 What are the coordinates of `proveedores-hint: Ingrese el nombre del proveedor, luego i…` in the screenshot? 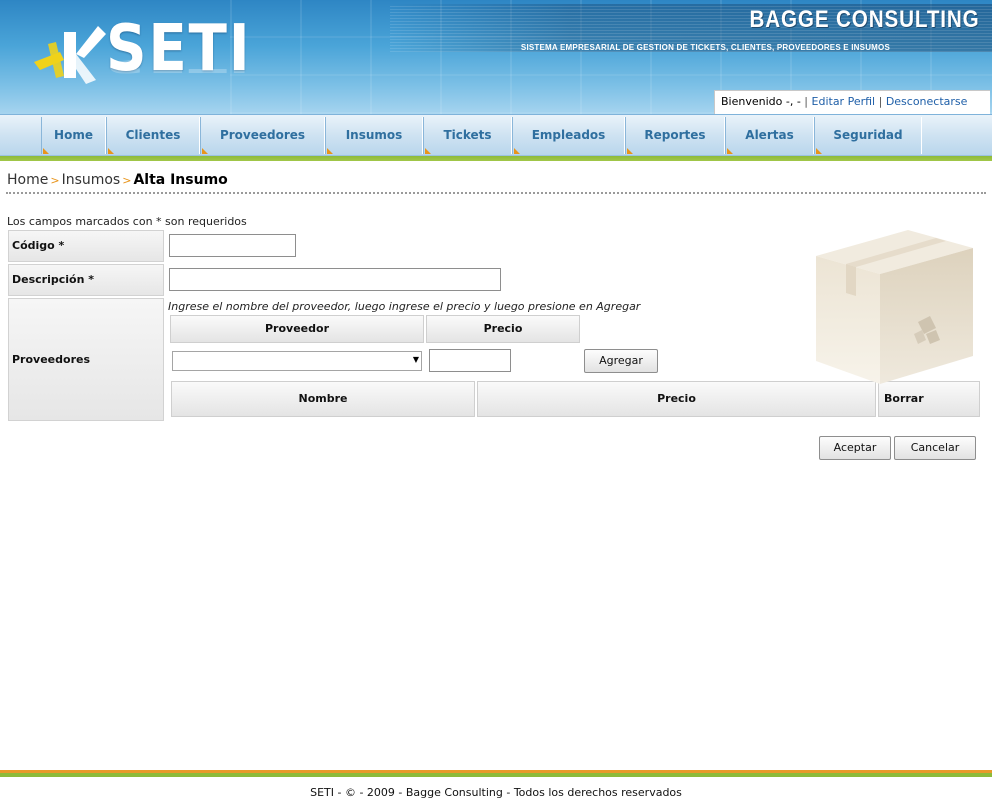 It's located at (404, 306).